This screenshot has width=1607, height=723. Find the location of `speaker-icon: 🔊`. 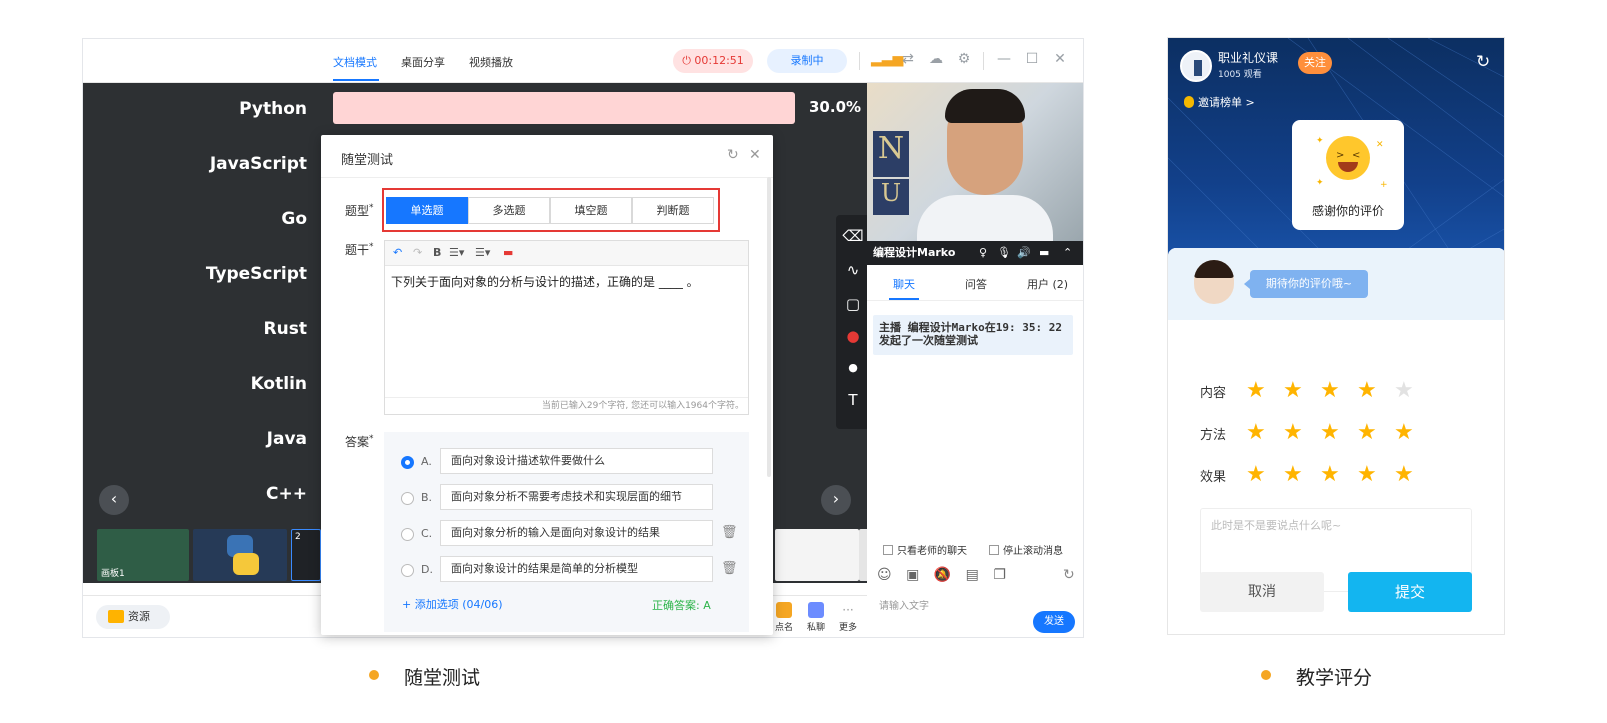

speaker-icon: 🔊 is located at coordinates (1024, 253).